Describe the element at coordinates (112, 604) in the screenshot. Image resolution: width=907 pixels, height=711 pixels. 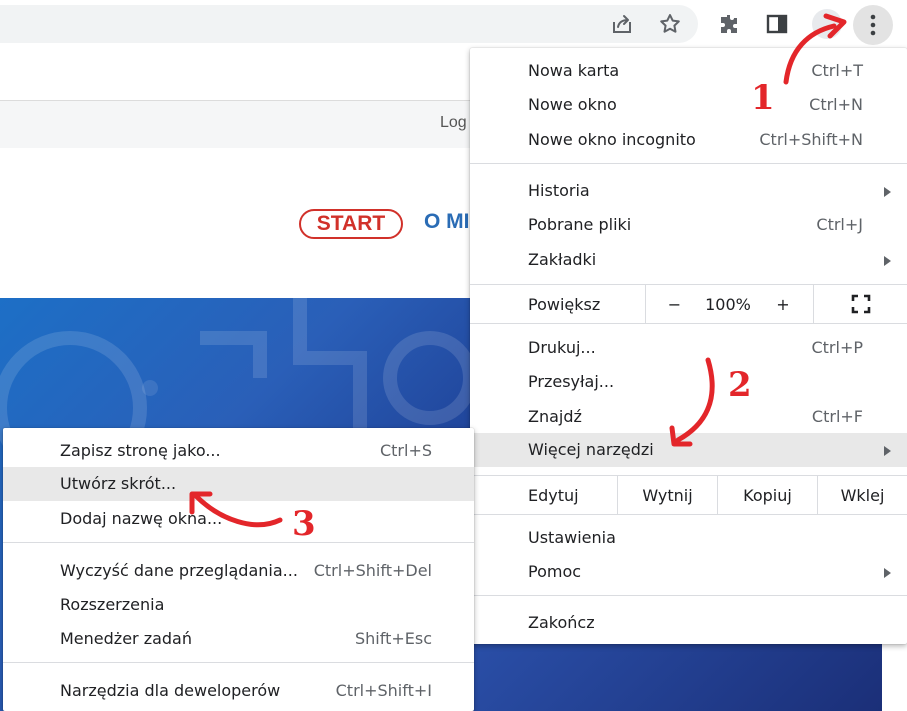
I see `submenu-item-label: Rozszerzenia` at that location.